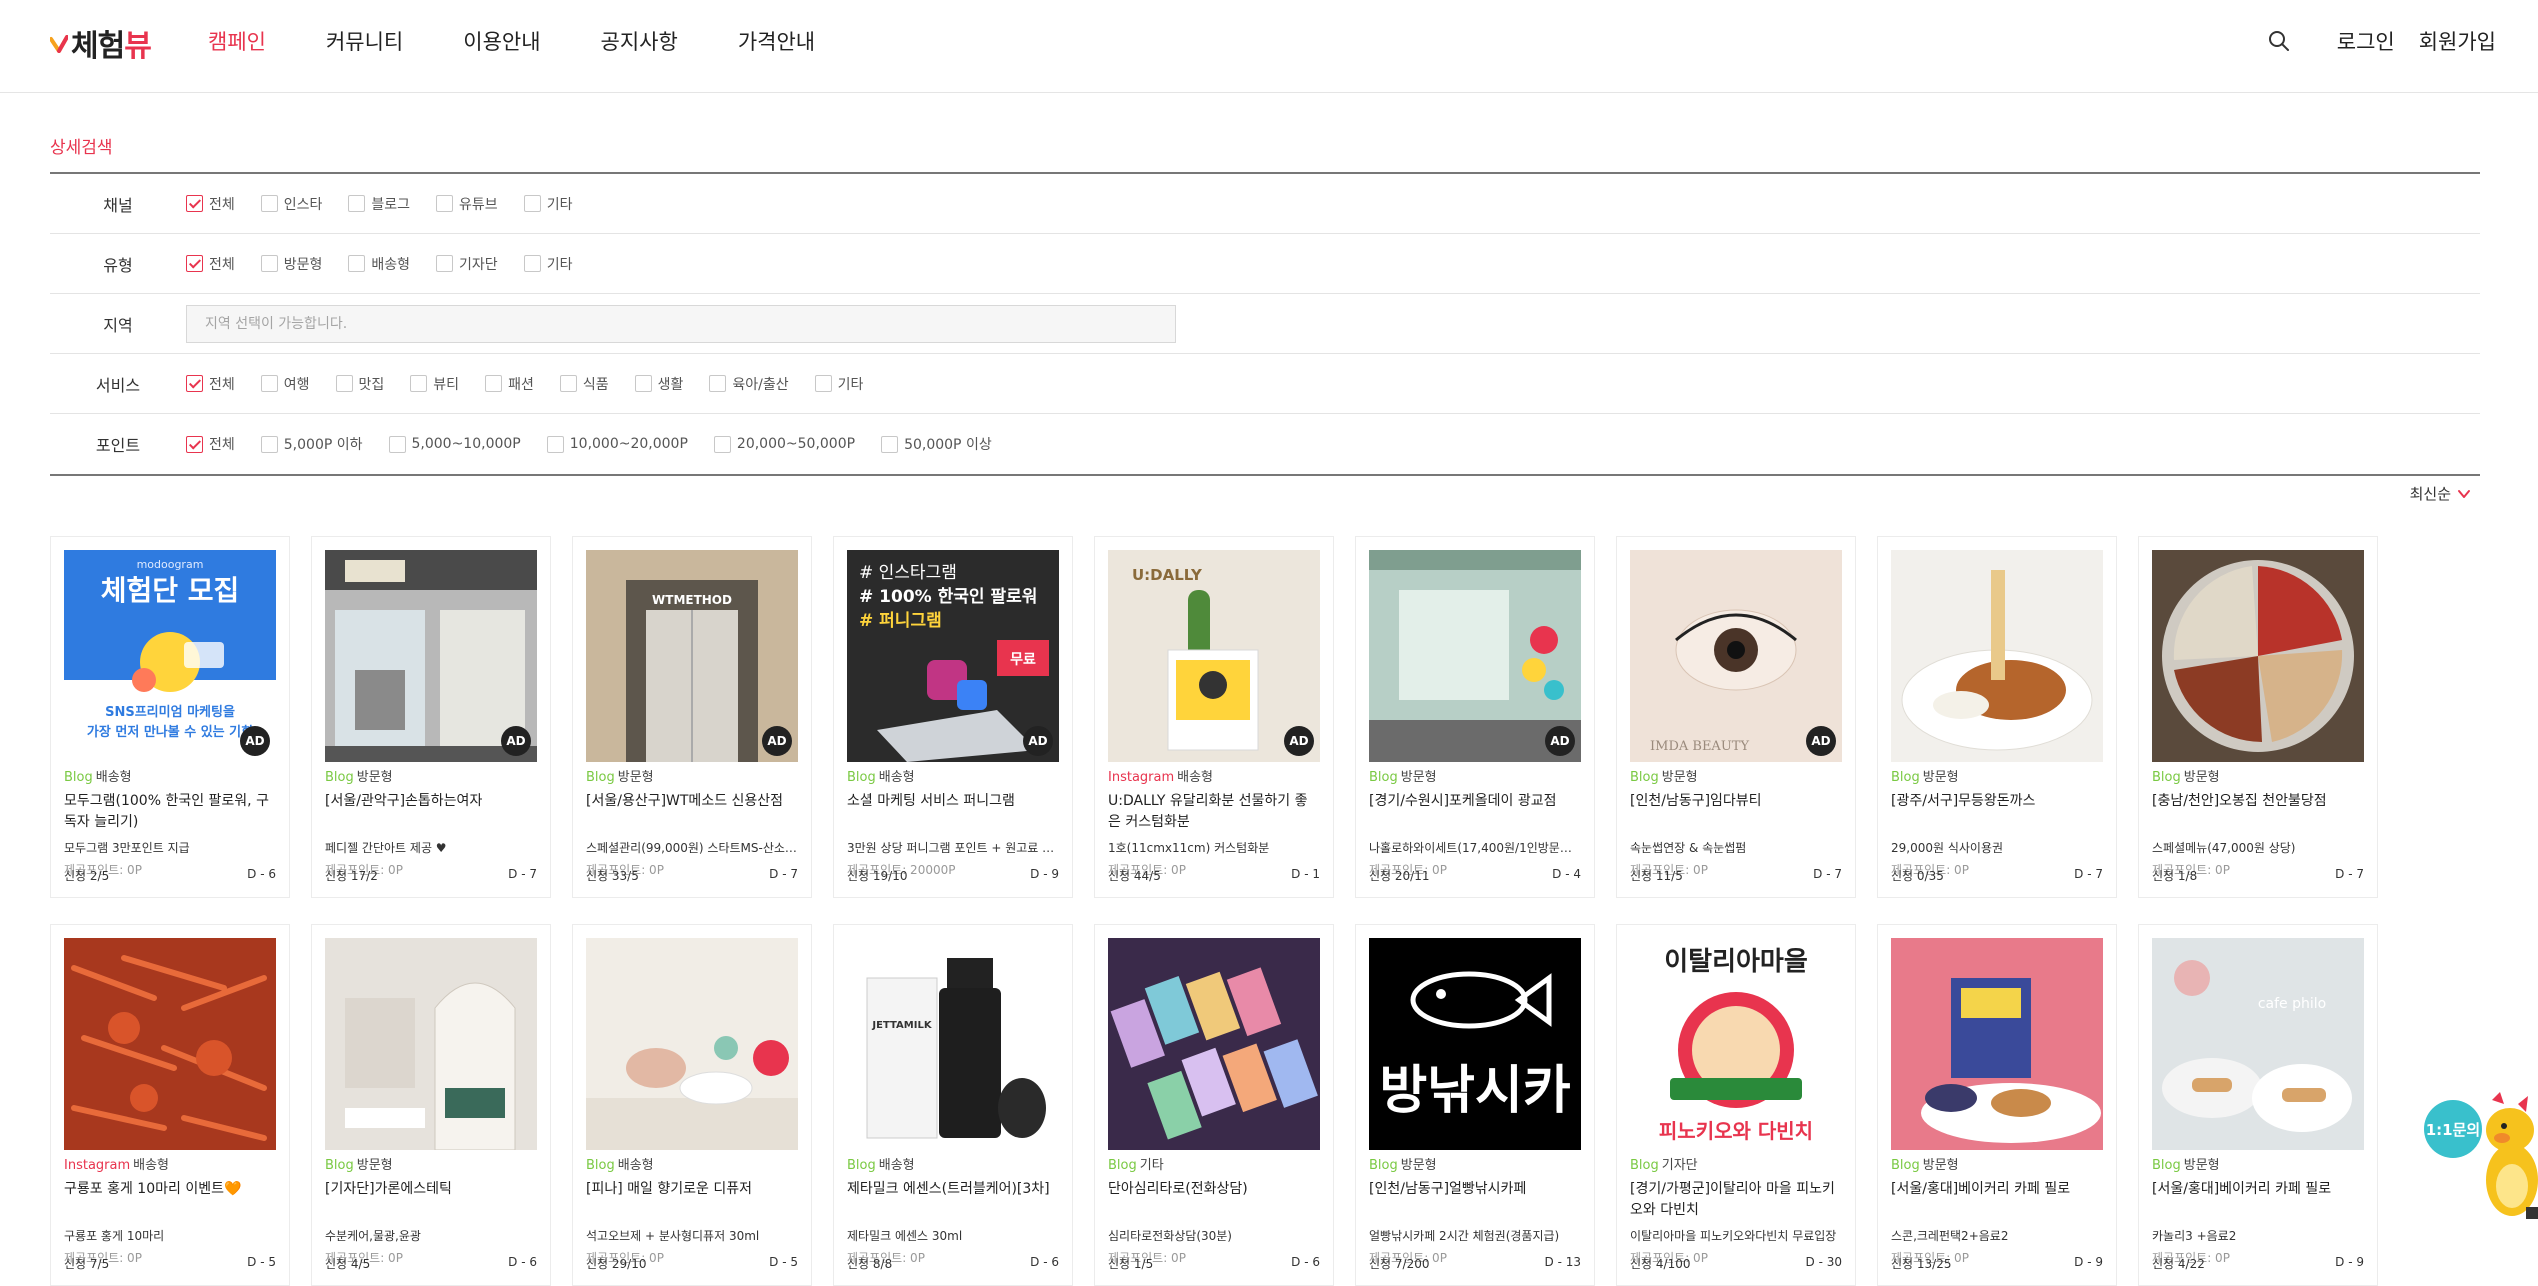 The height and width of the screenshot is (1286, 2538). What do you see at coordinates (1214, 1200) in the screenshot?
I see `campaign-title: 단아심리타로(전화상담)` at bounding box center [1214, 1200].